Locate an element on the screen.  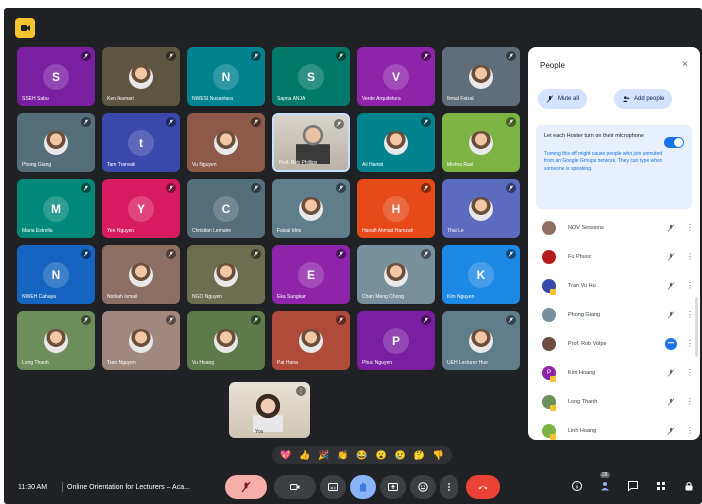
mic-button is located at coordinates (246, 487).